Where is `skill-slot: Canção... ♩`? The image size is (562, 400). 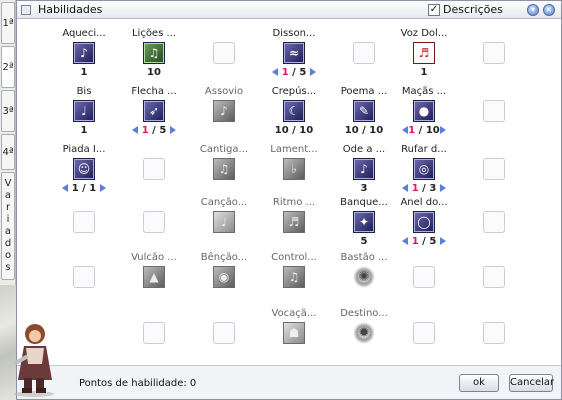
skill-slot: Canção... ♩ is located at coordinates (224, 217).